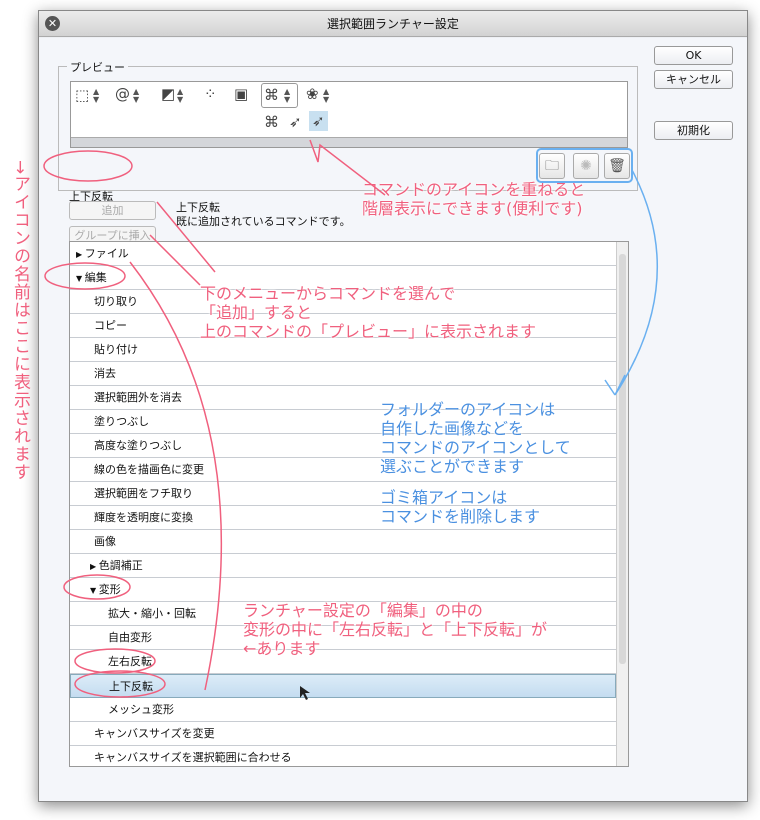 This screenshot has width=760, height=820. Describe the element at coordinates (138, 445) in the screenshot. I see `list-item-label: 高度な塗りつぶし` at that location.